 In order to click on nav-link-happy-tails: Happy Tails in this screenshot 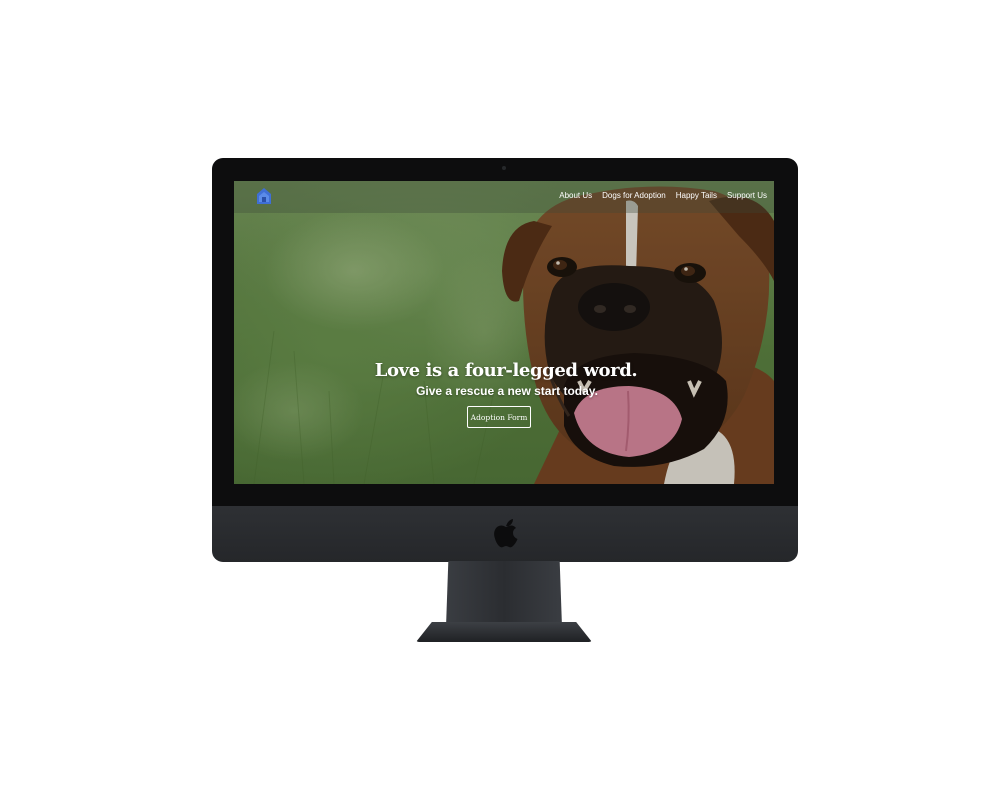, I will do `click(696, 195)`.